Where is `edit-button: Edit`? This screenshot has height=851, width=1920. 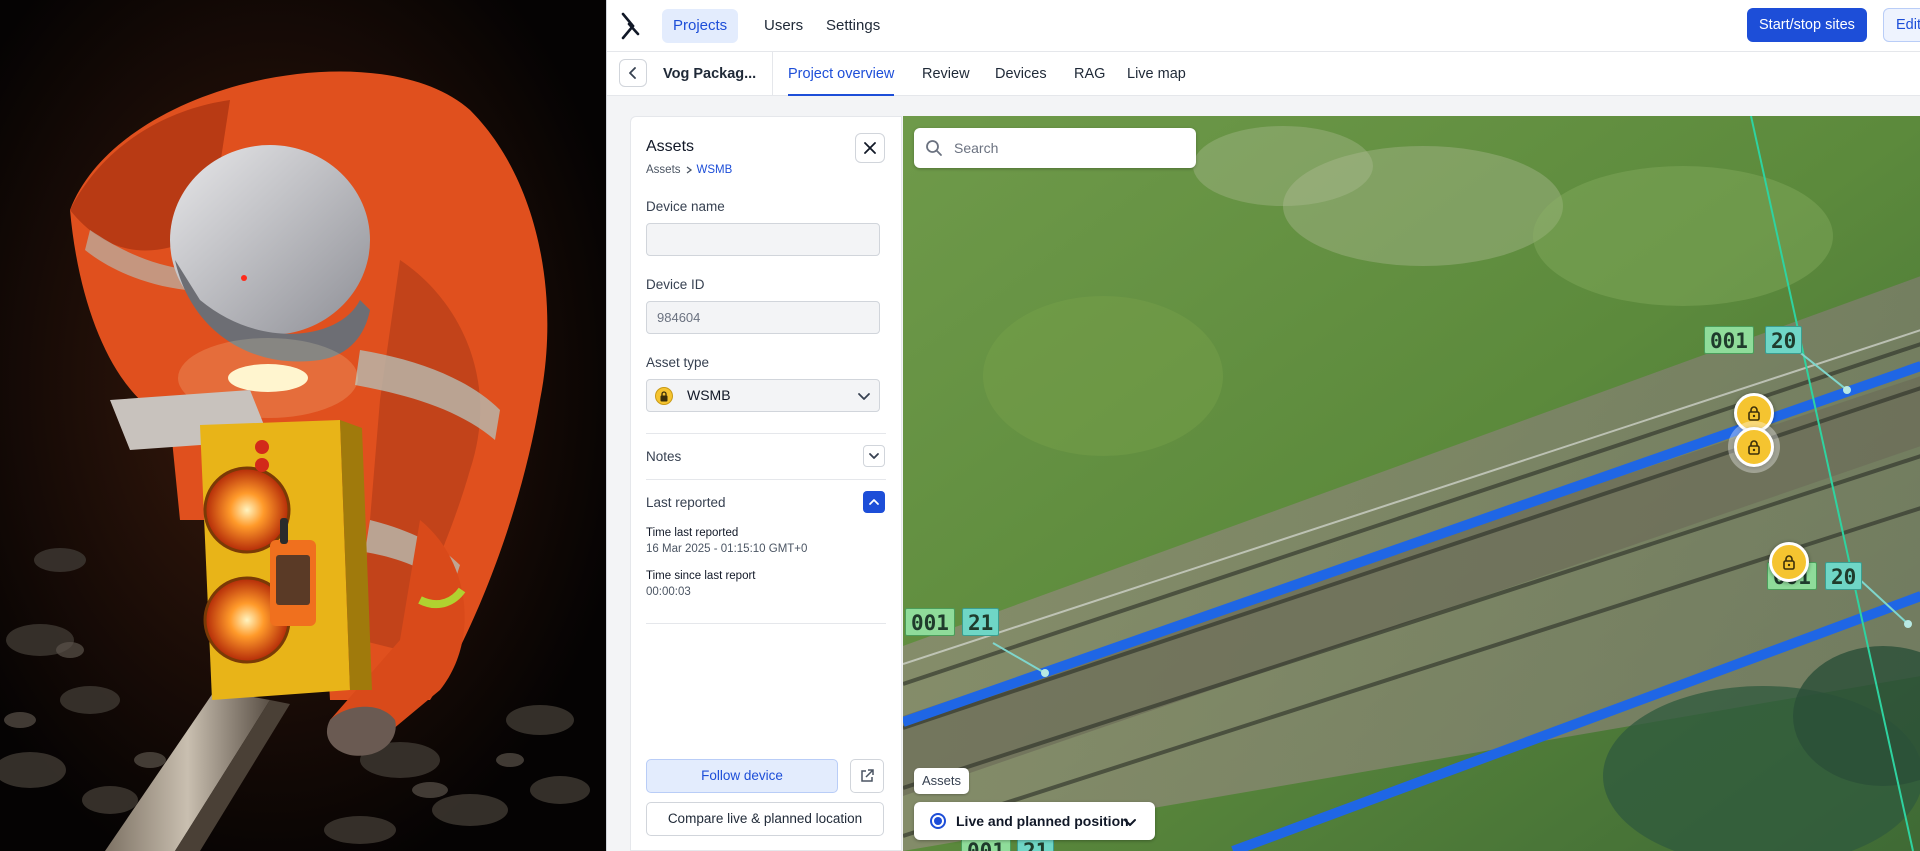
edit-button: Edit is located at coordinates (1901, 25).